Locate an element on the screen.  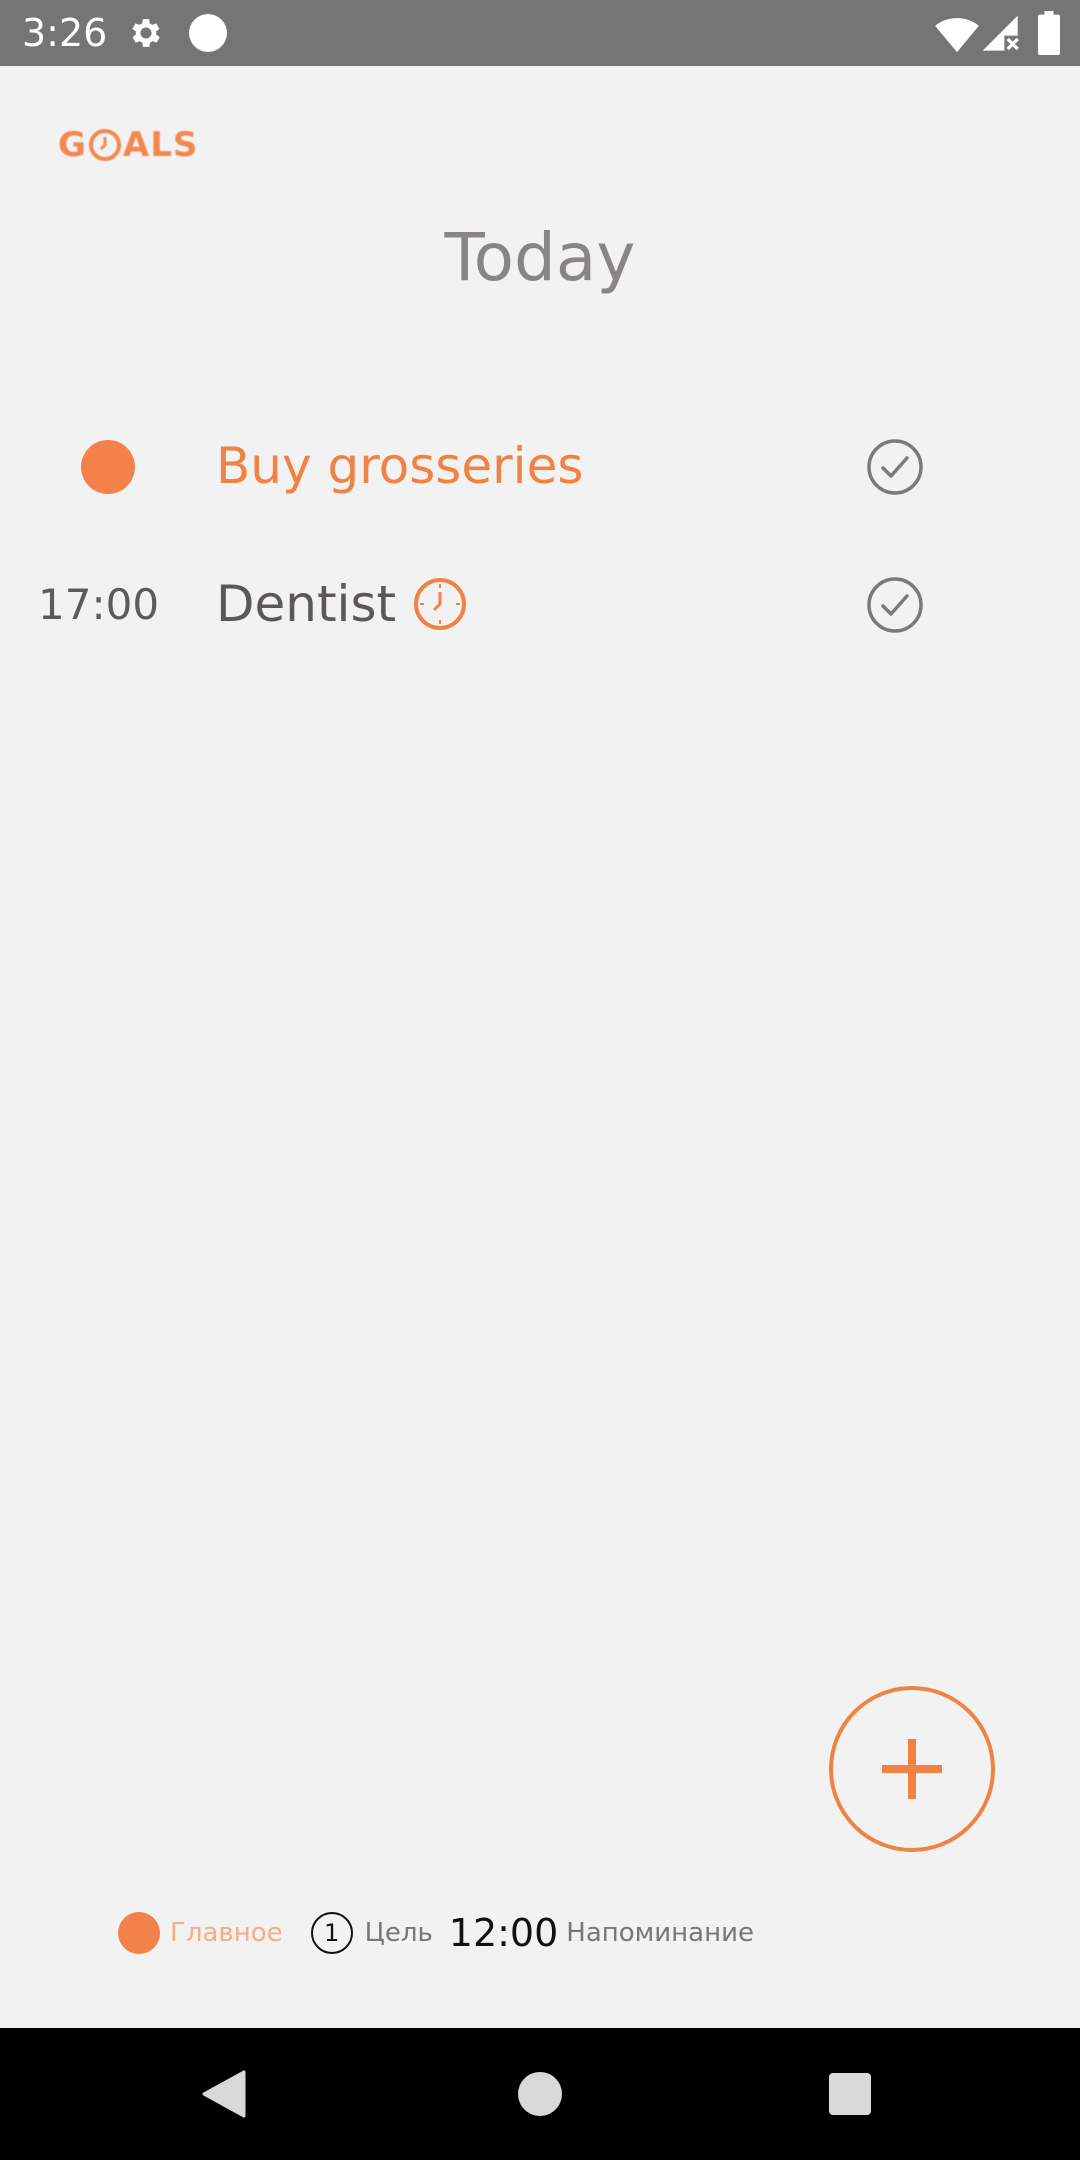
circle-notification-icon is located at coordinates (208, 33).